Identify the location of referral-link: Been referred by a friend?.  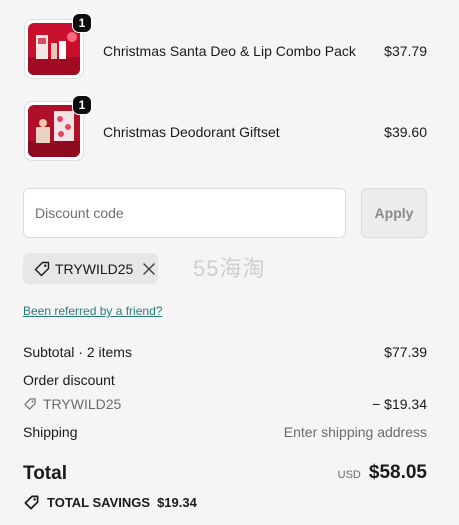
(92, 311).